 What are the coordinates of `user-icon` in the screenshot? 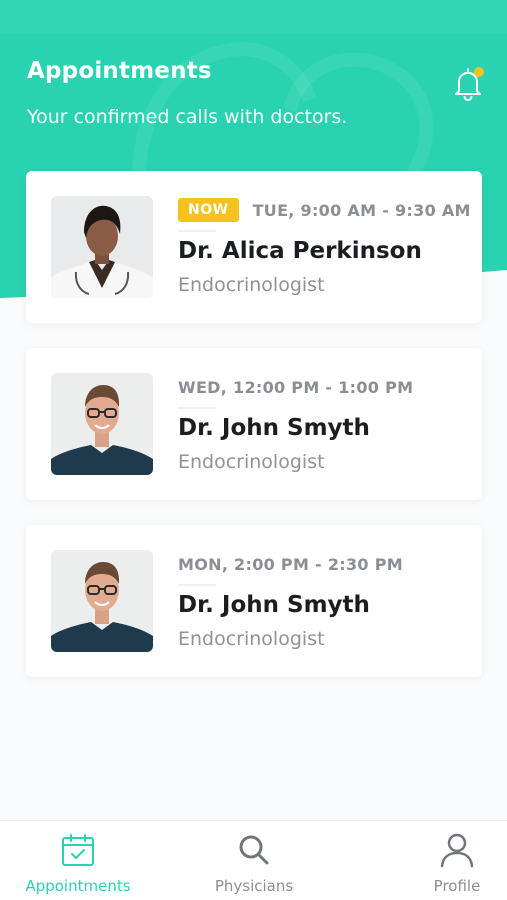 It's located at (457, 850).